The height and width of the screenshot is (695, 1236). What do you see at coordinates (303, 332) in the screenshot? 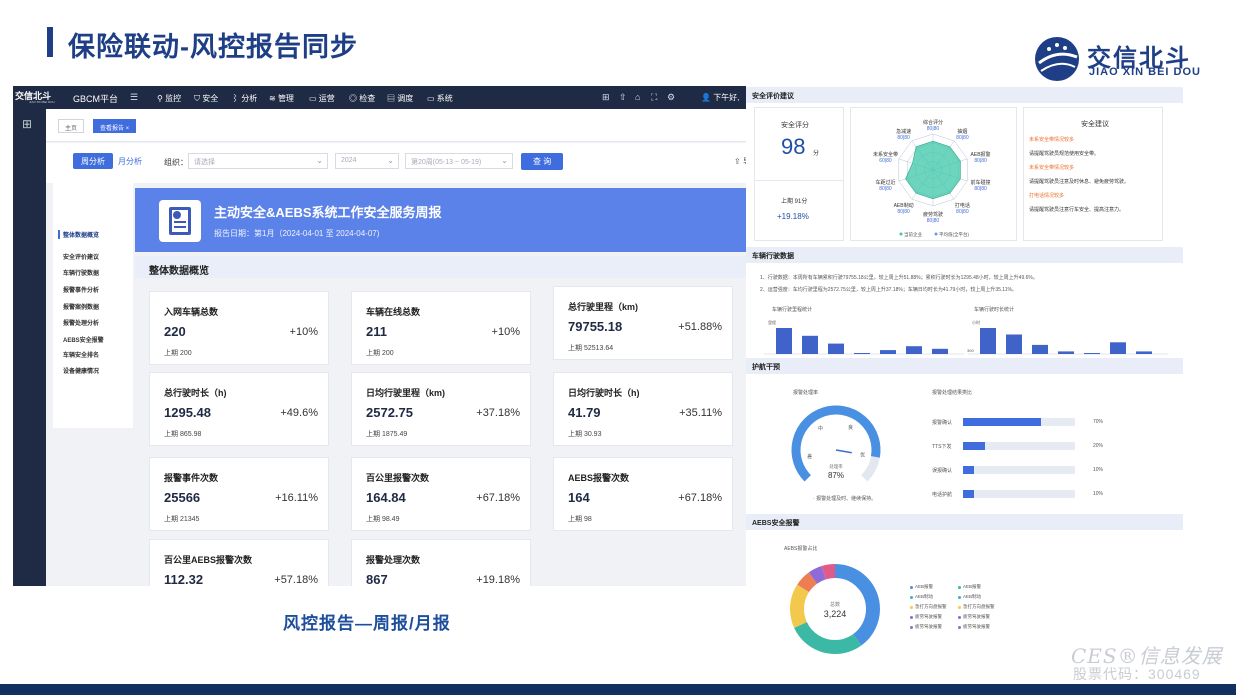
I see `stat-change: +10%` at bounding box center [303, 332].